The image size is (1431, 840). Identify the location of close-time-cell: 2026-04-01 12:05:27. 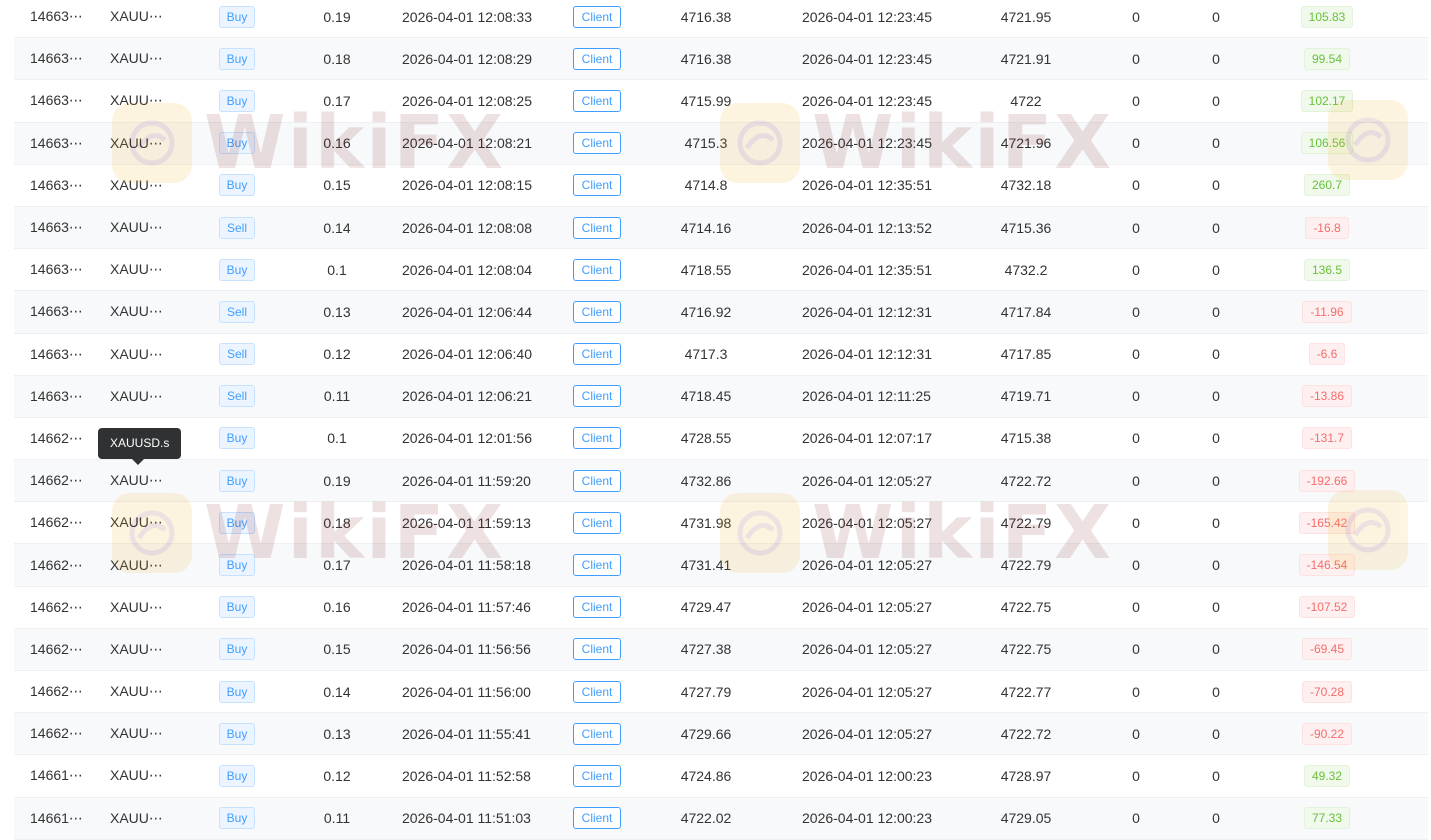
(867, 649).